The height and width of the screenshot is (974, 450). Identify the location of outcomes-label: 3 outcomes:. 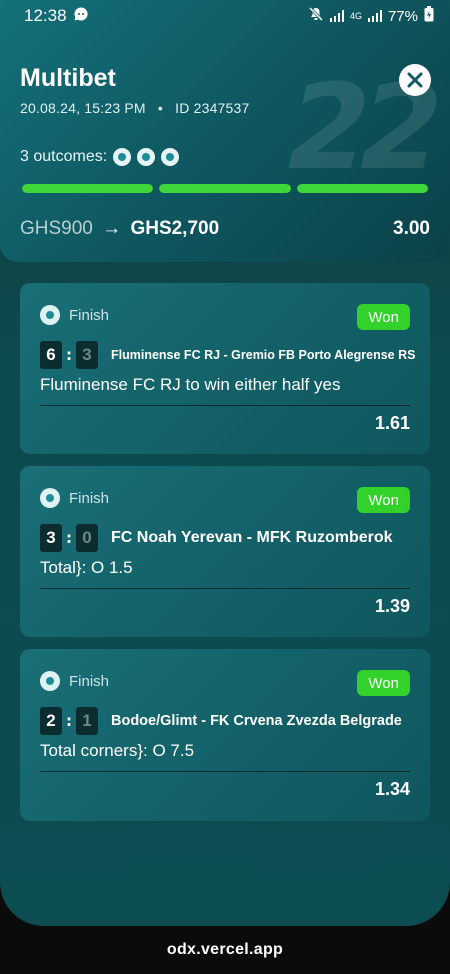
(64, 156).